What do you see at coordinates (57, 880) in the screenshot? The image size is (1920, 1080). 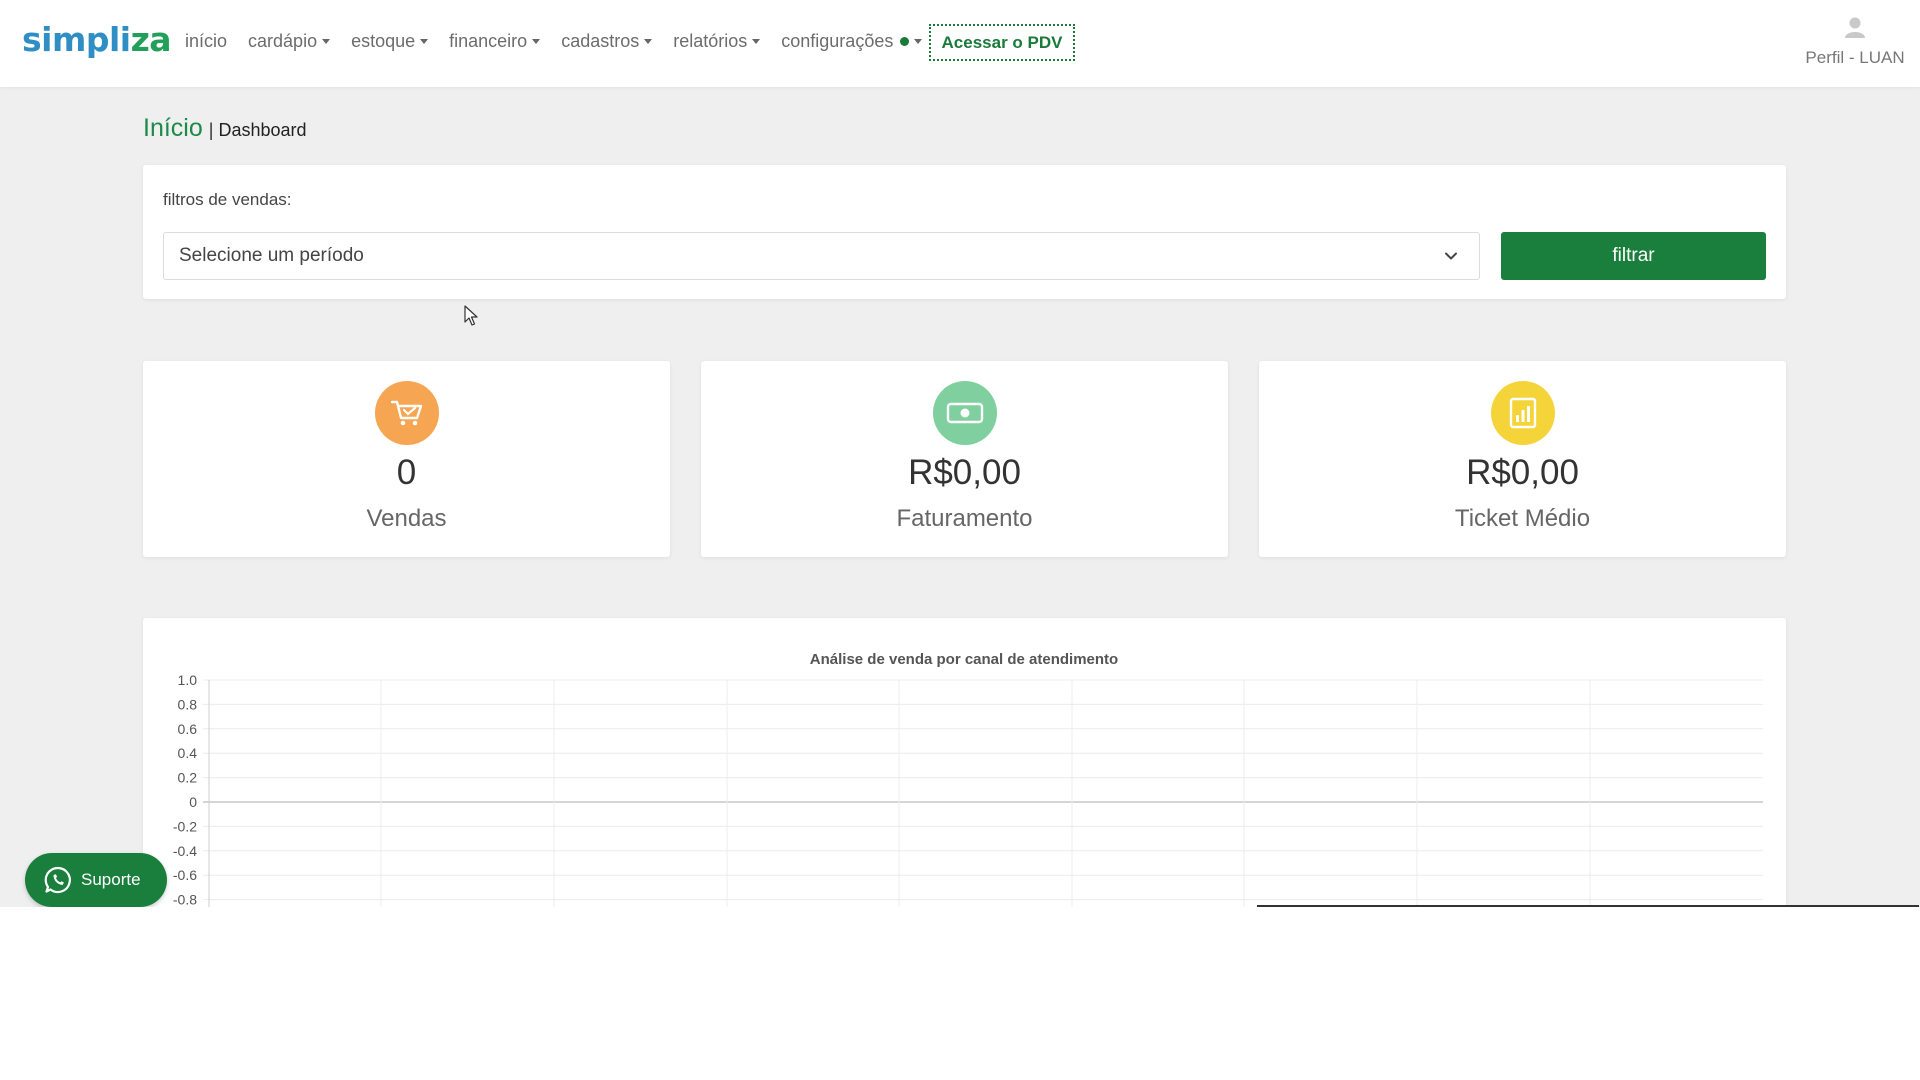 I see `whatsapp-icon` at bounding box center [57, 880].